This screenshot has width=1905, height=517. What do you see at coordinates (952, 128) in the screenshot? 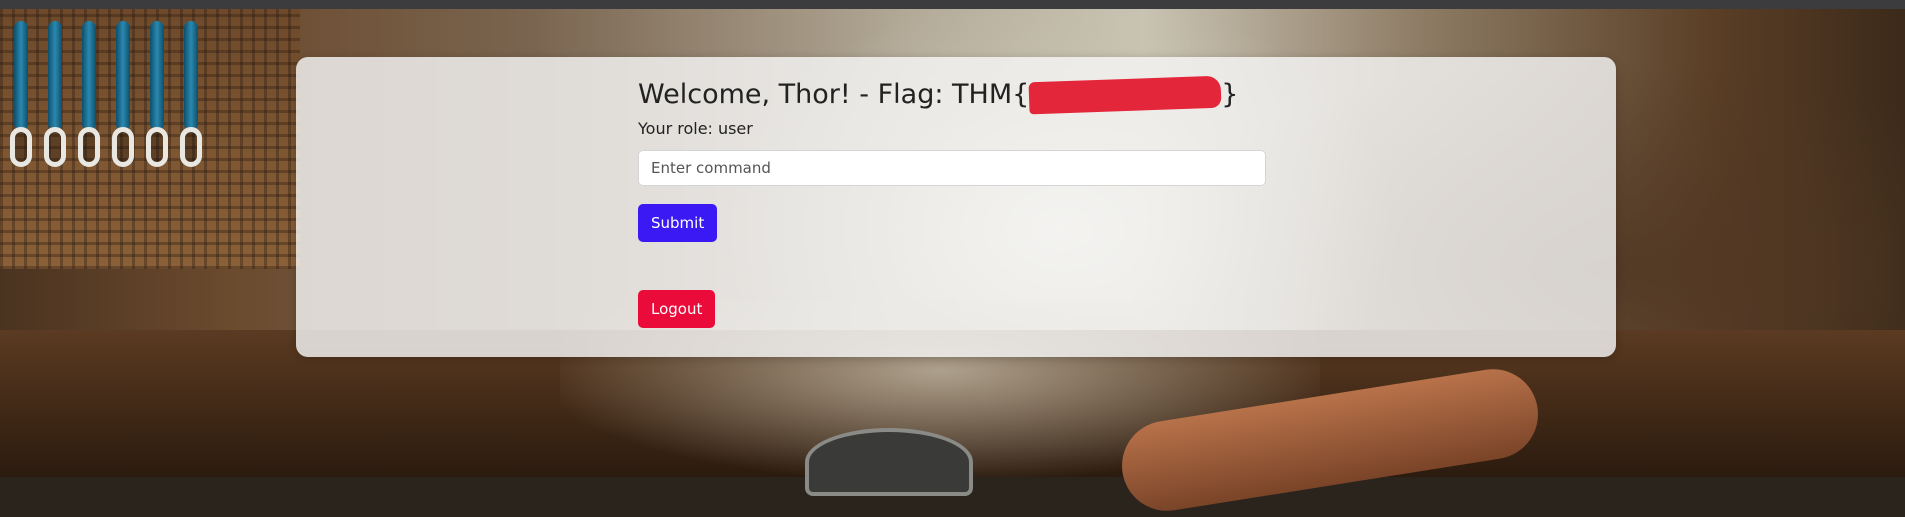
I see `user-role: Your role: user` at bounding box center [952, 128].